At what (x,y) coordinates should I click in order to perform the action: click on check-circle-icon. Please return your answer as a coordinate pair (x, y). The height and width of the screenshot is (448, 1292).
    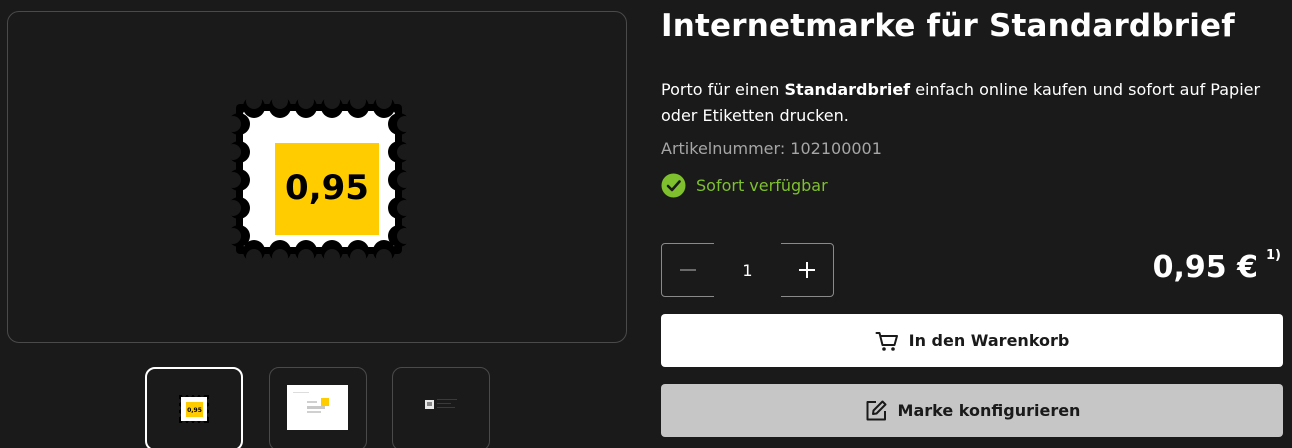
    Looking at the image, I should click on (673, 185).